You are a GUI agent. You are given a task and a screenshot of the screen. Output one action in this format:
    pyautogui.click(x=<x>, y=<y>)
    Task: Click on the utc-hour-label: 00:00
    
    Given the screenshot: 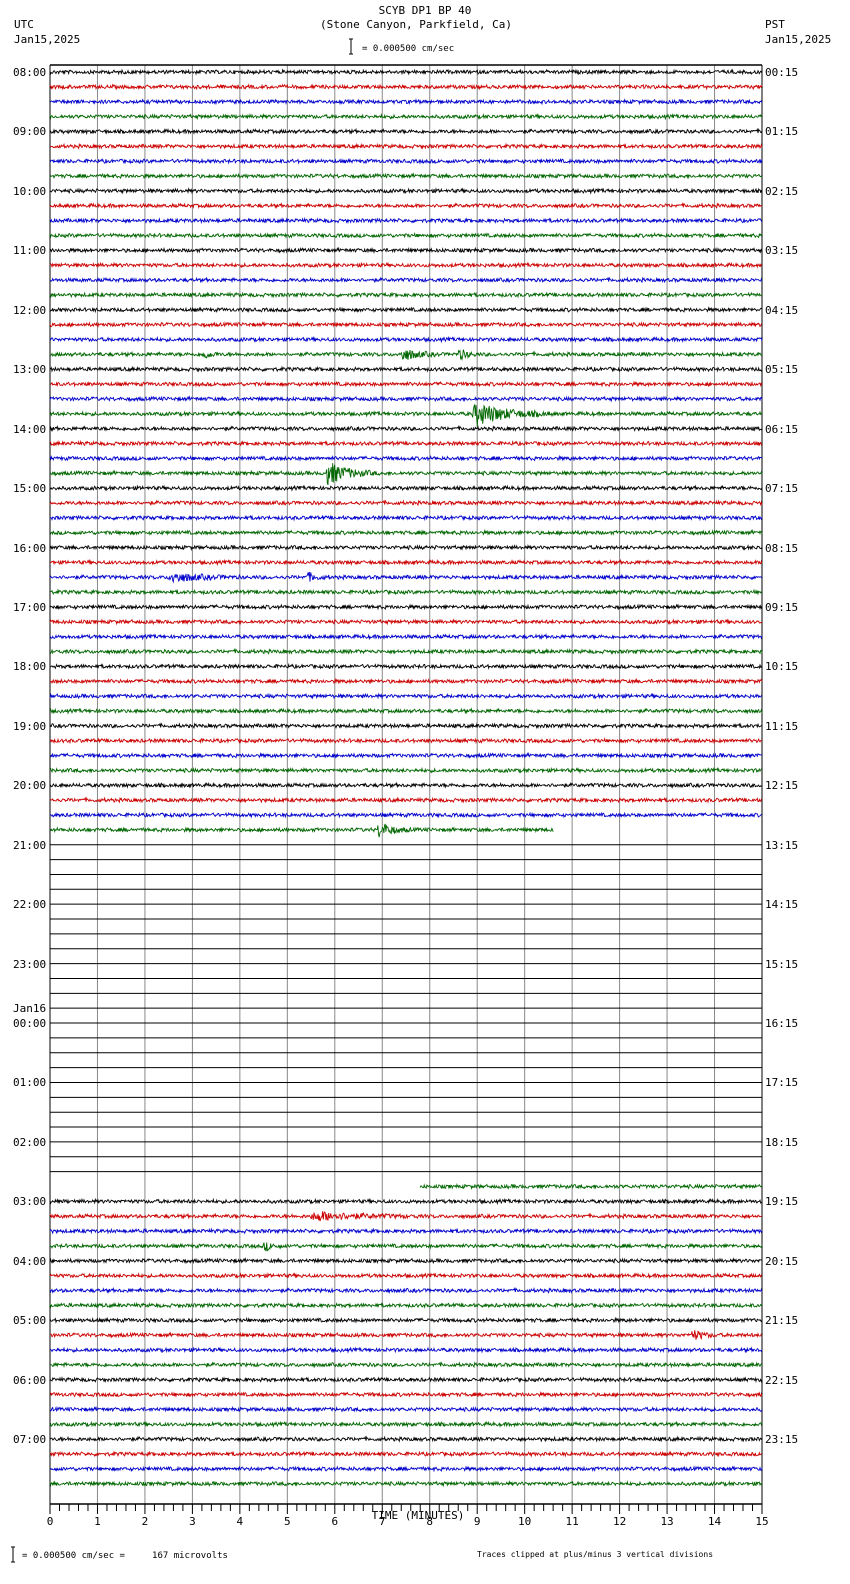 What is the action you would take?
    pyautogui.click(x=30, y=1024)
    